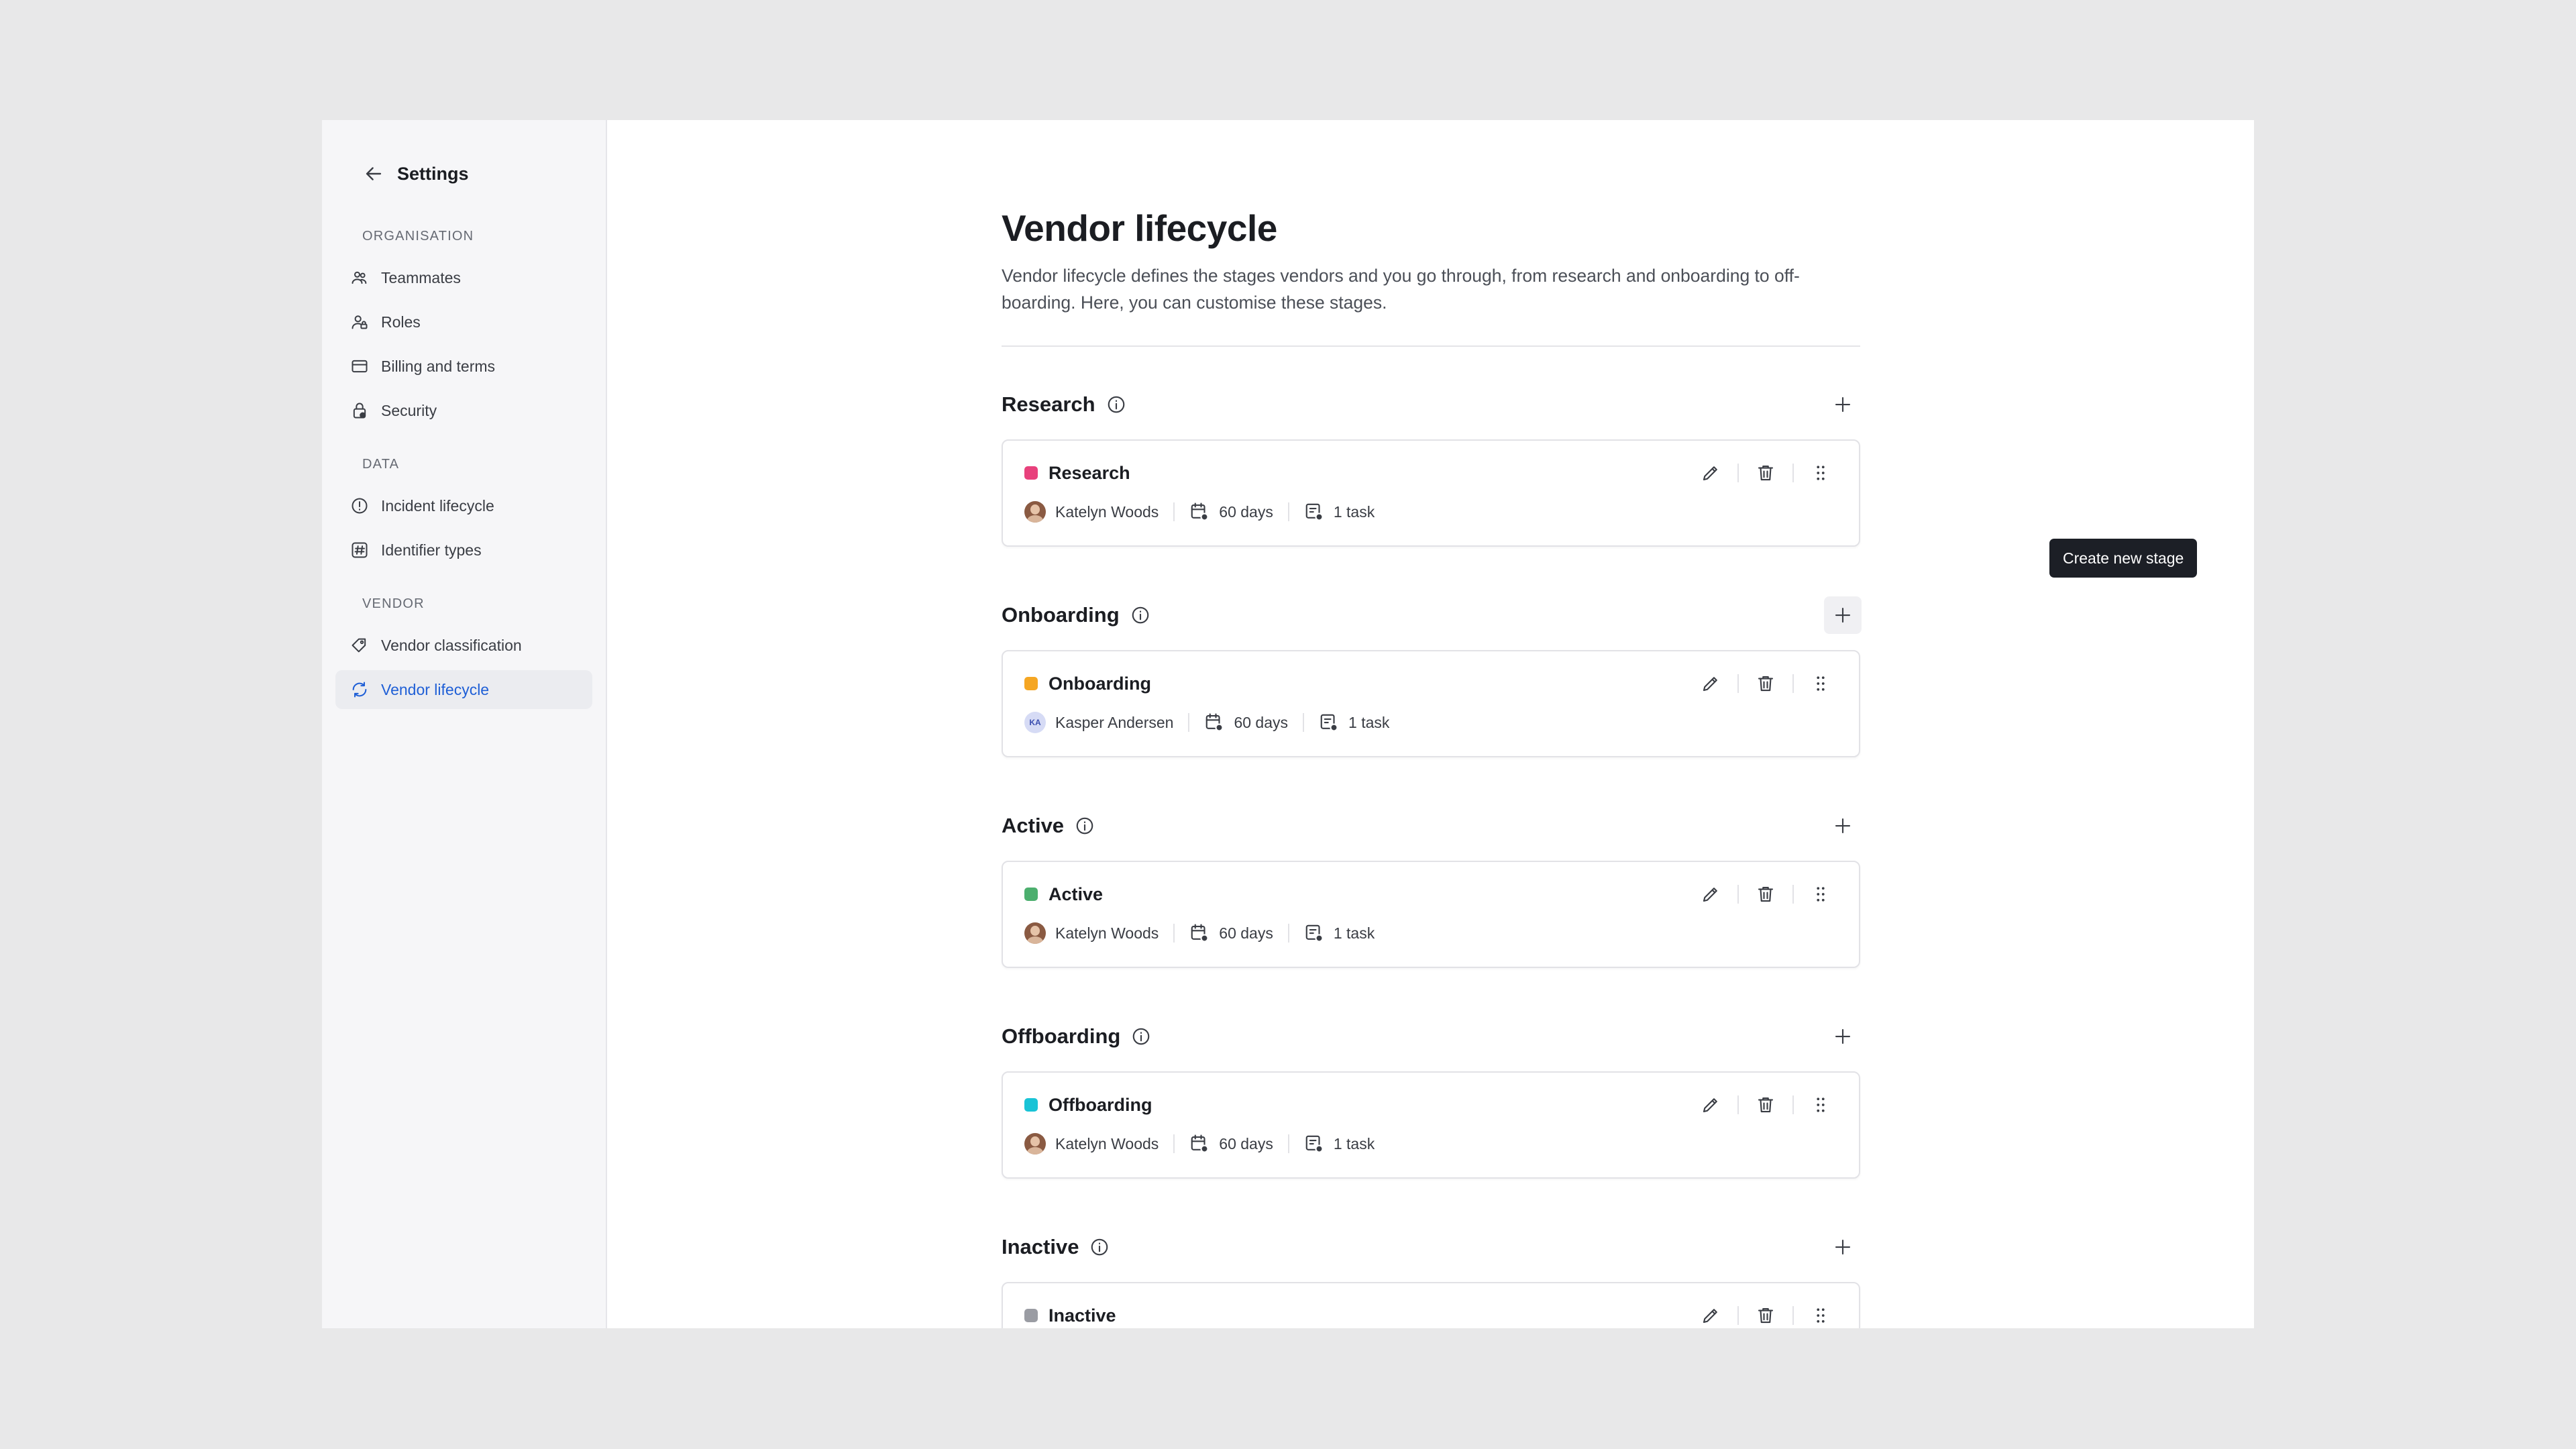  I want to click on sidebar-item-billing-and-terms: Billing and terms, so click(463, 366).